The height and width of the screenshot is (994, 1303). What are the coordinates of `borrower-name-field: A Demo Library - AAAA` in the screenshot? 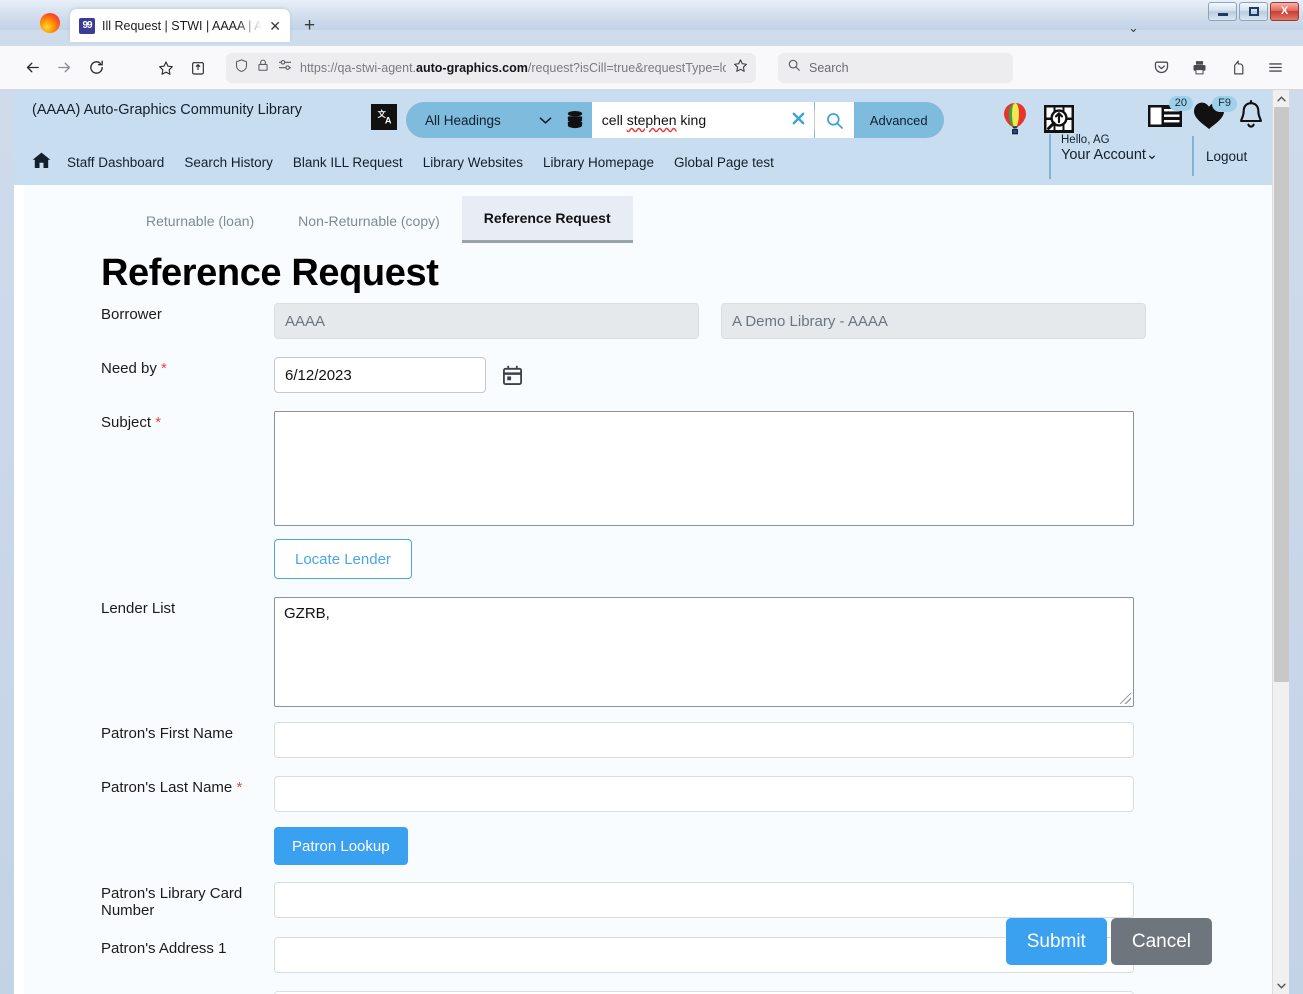 It's located at (933, 321).